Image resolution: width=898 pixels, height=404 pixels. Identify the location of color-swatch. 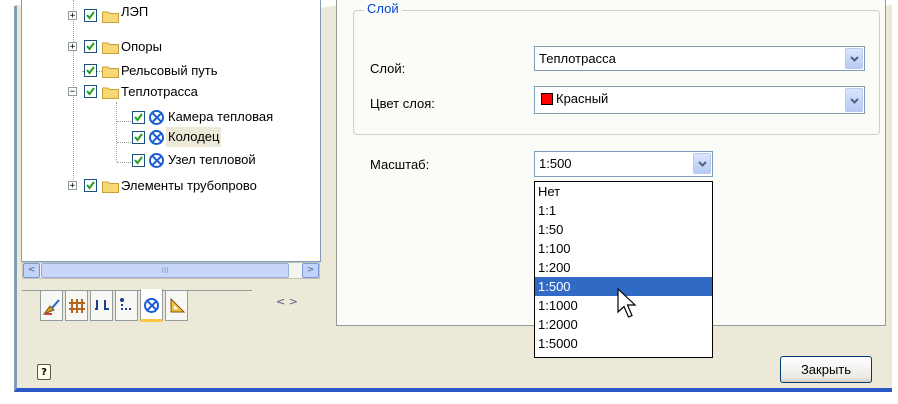
(547, 99).